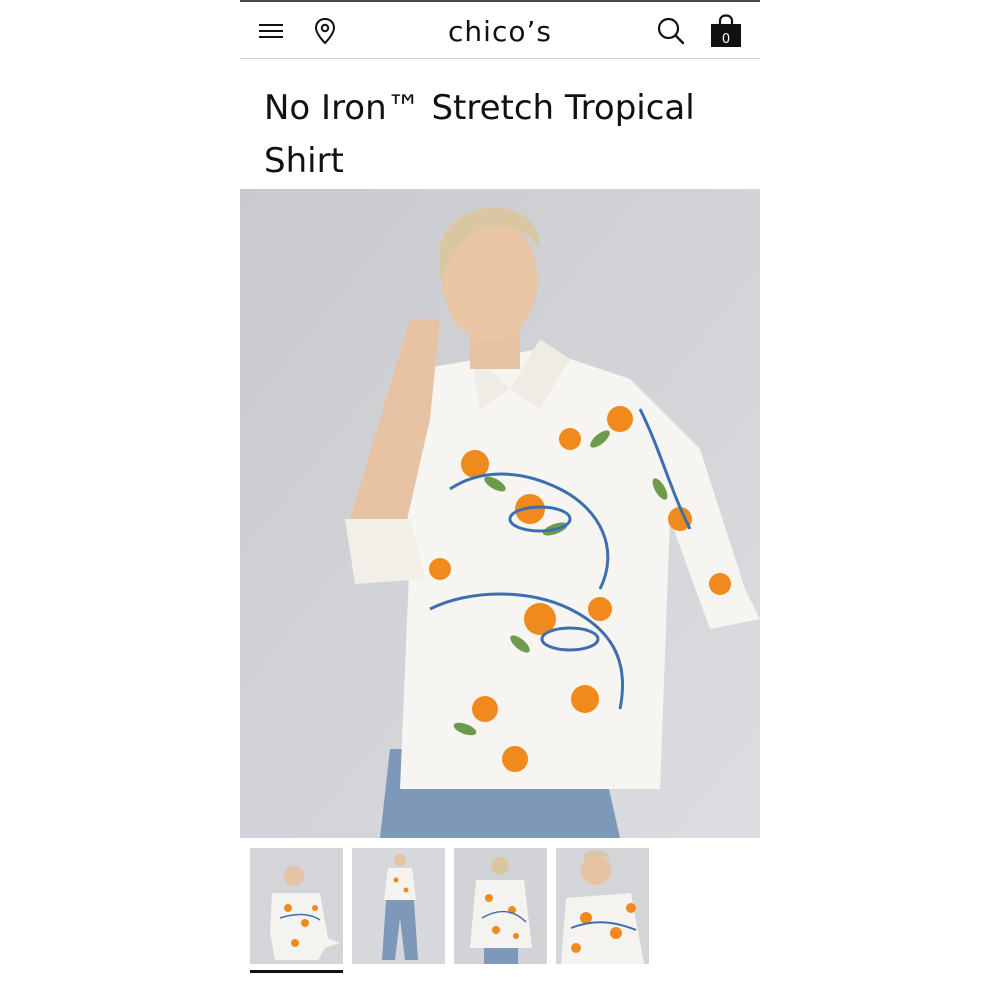  Describe the element at coordinates (726, 31) in the screenshot. I see `cart-button: 0` at that location.